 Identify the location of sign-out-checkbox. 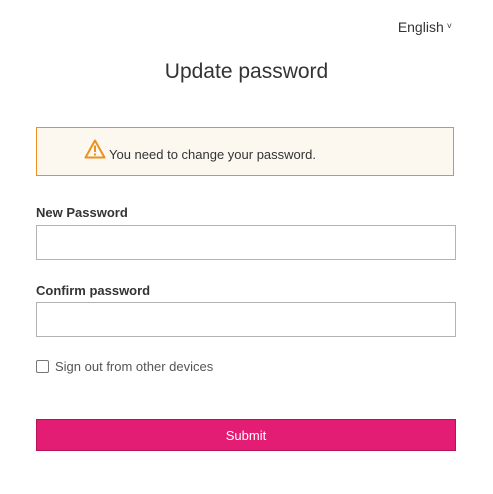
(42, 366).